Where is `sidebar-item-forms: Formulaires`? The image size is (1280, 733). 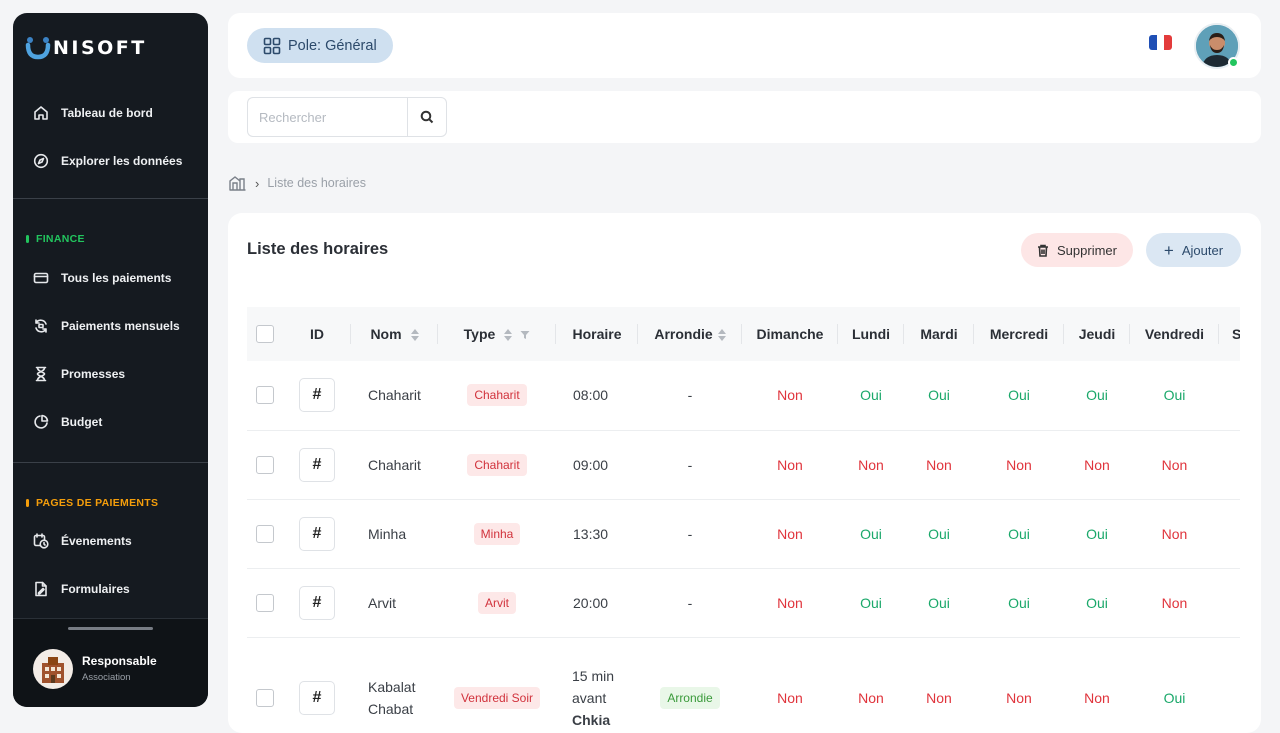
sidebar-item-forms: Formulaires is located at coordinates (110, 589).